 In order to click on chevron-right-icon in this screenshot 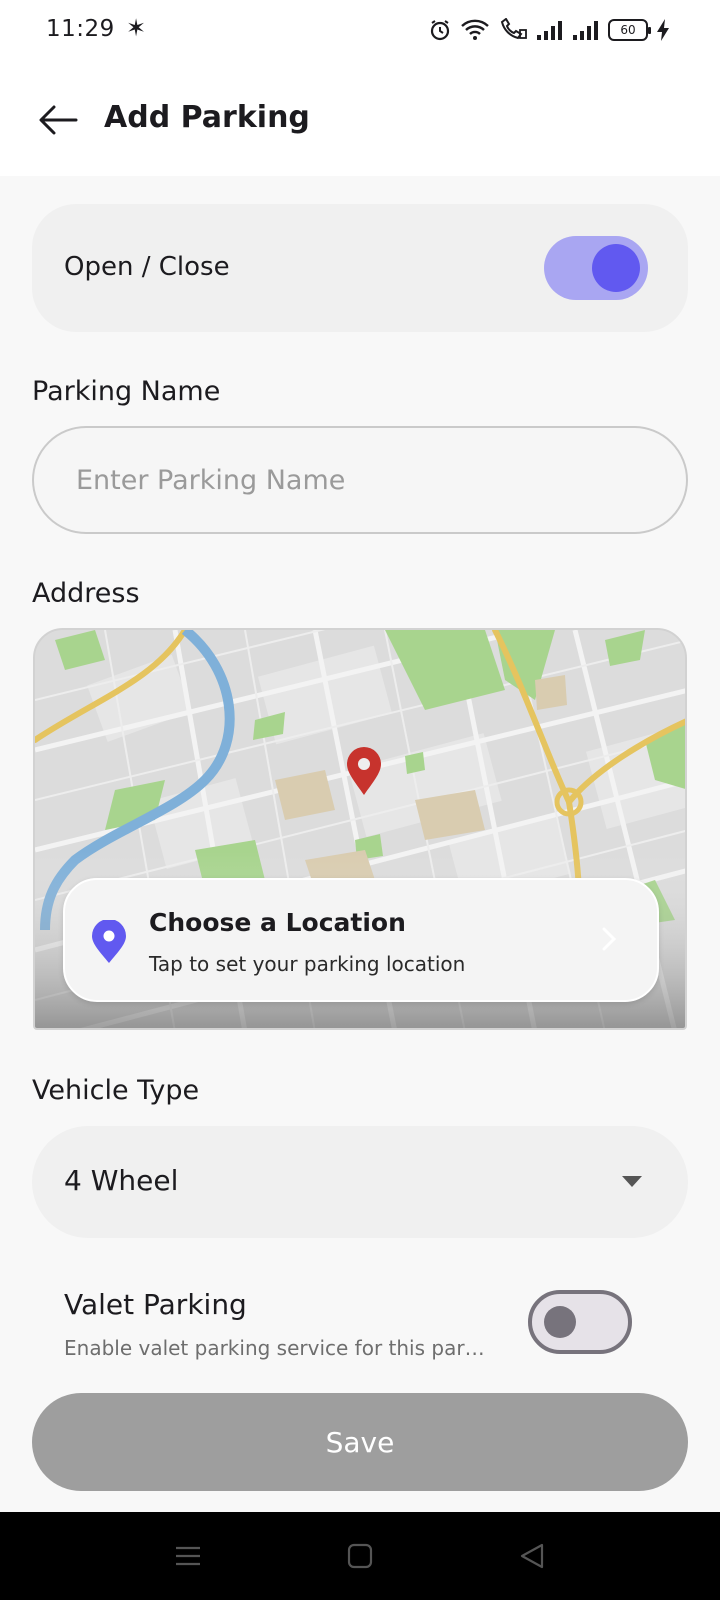, I will do `click(609, 939)`.